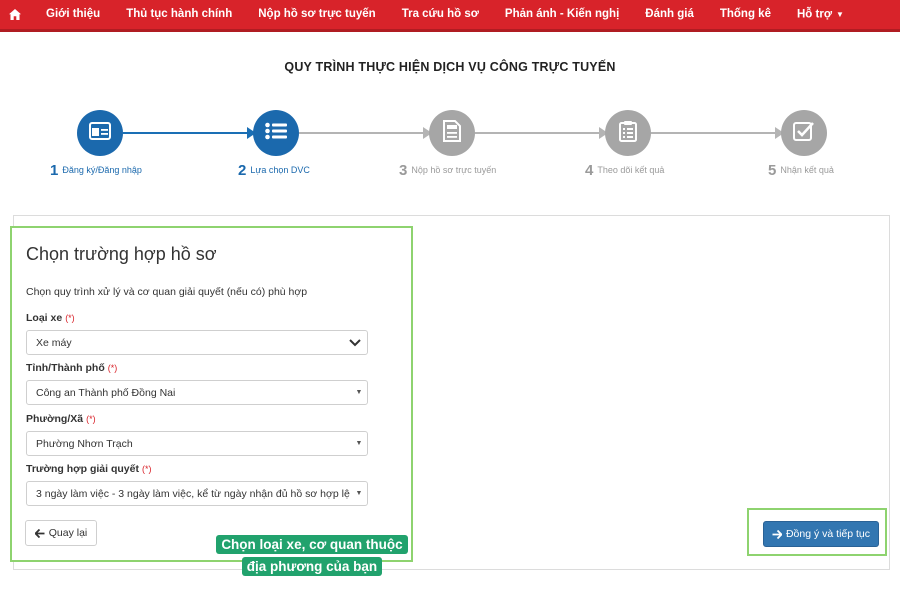  Describe the element at coordinates (39, 533) in the screenshot. I see `arrow-left-icon` at that location.